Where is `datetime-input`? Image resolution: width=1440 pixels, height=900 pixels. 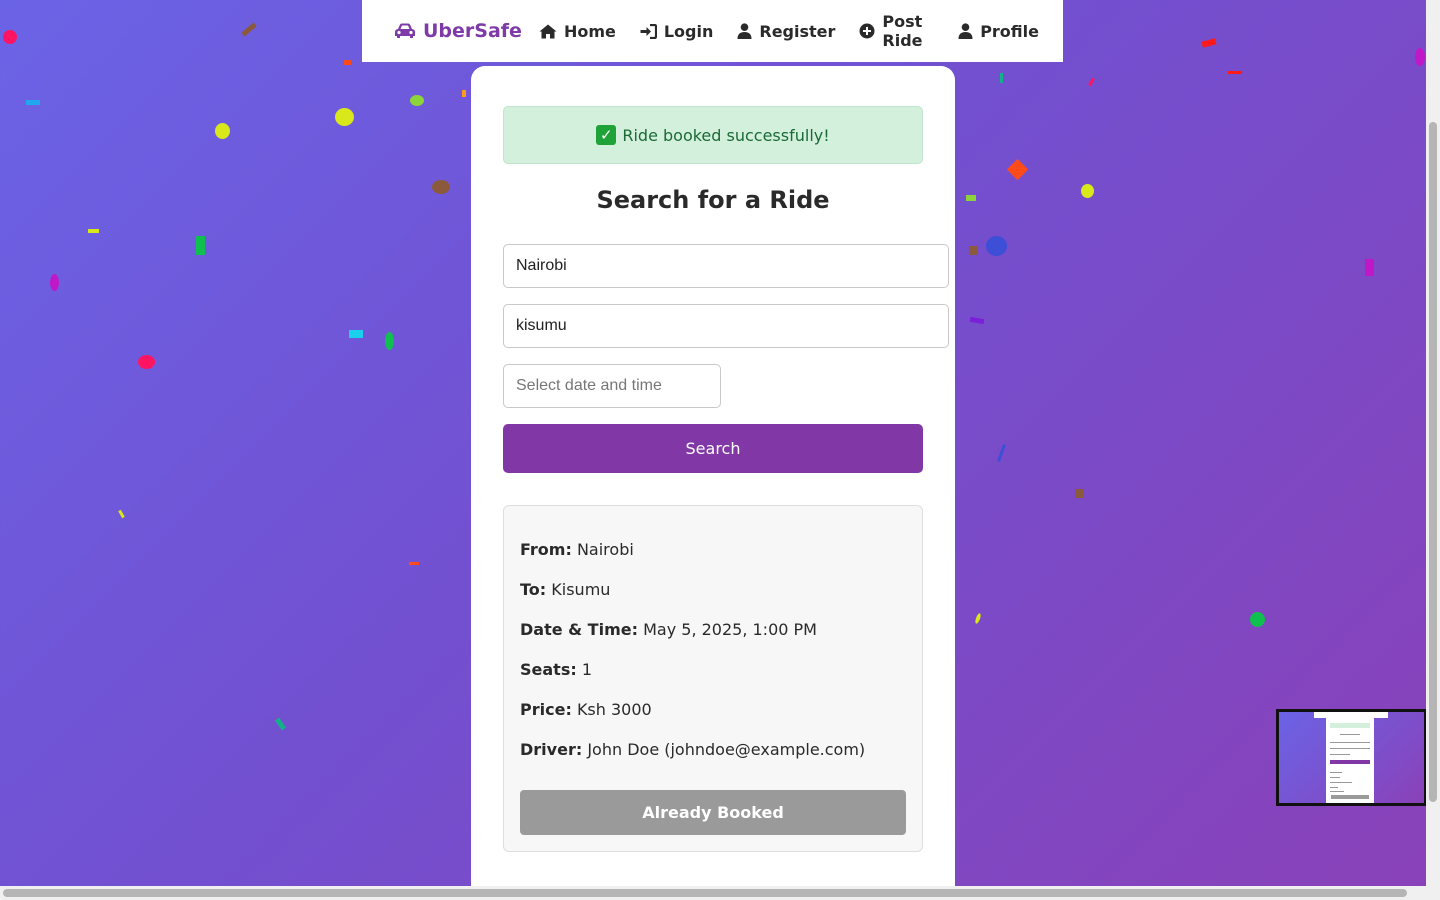
datetime-input is located at coordinates (612, 386).